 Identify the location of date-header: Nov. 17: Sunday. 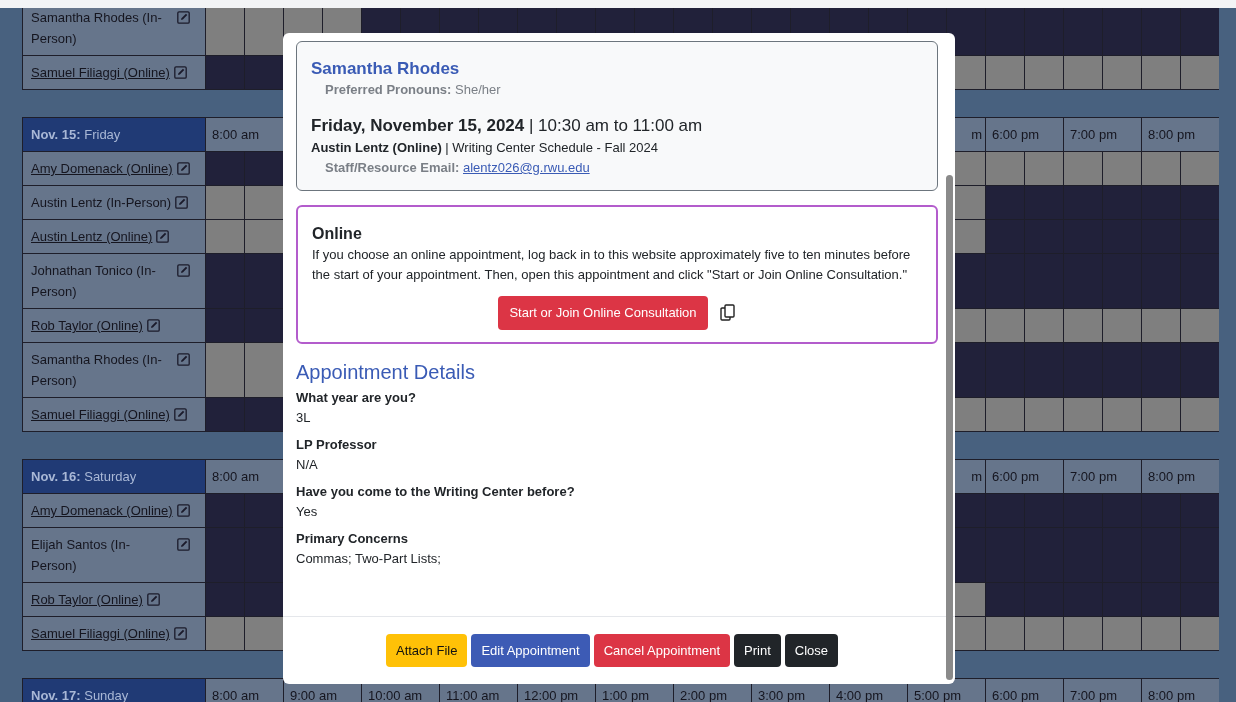
(114, 690).